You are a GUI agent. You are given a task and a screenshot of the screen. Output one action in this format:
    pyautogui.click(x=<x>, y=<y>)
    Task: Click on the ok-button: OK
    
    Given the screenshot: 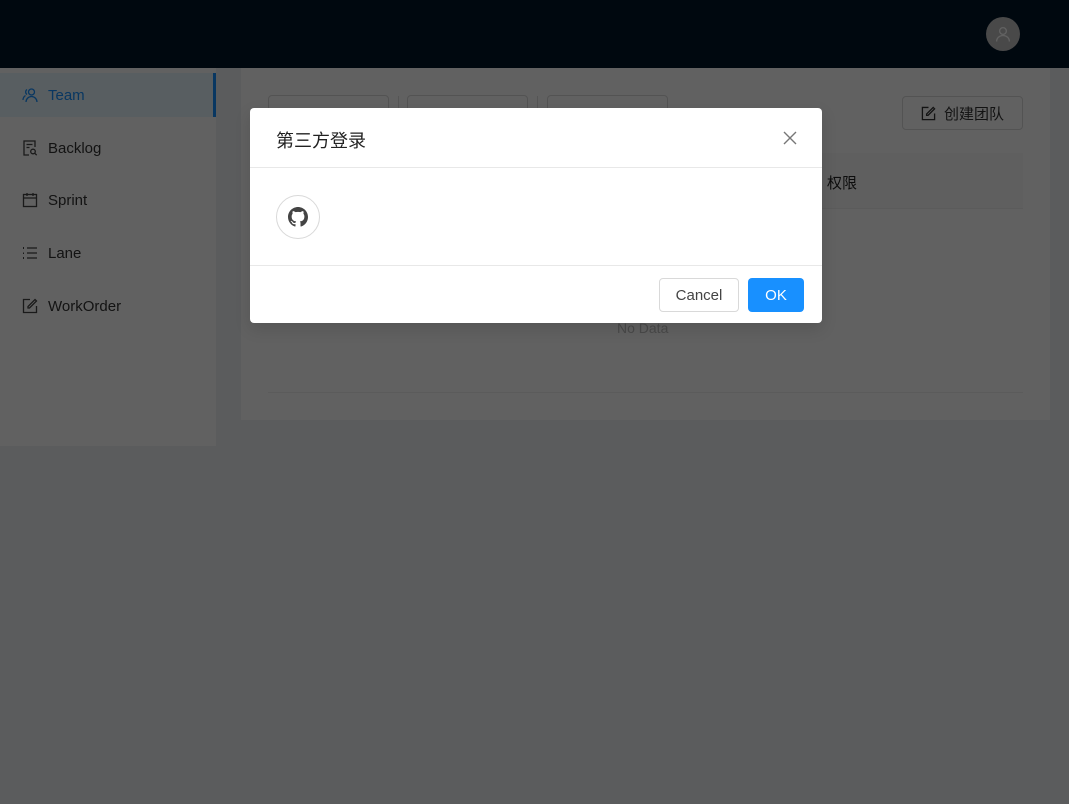 What is the action you would take?
    pyautogui.click(x=776, y=295)
    